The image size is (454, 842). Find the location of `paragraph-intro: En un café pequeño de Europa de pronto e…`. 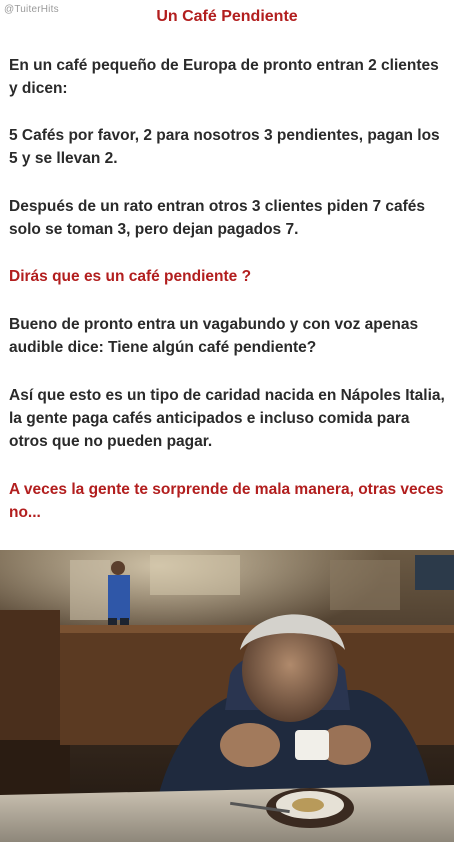

paragraph-intro: En un café pequeño de Europa de pronto e… is located at coordinates (224, 77).